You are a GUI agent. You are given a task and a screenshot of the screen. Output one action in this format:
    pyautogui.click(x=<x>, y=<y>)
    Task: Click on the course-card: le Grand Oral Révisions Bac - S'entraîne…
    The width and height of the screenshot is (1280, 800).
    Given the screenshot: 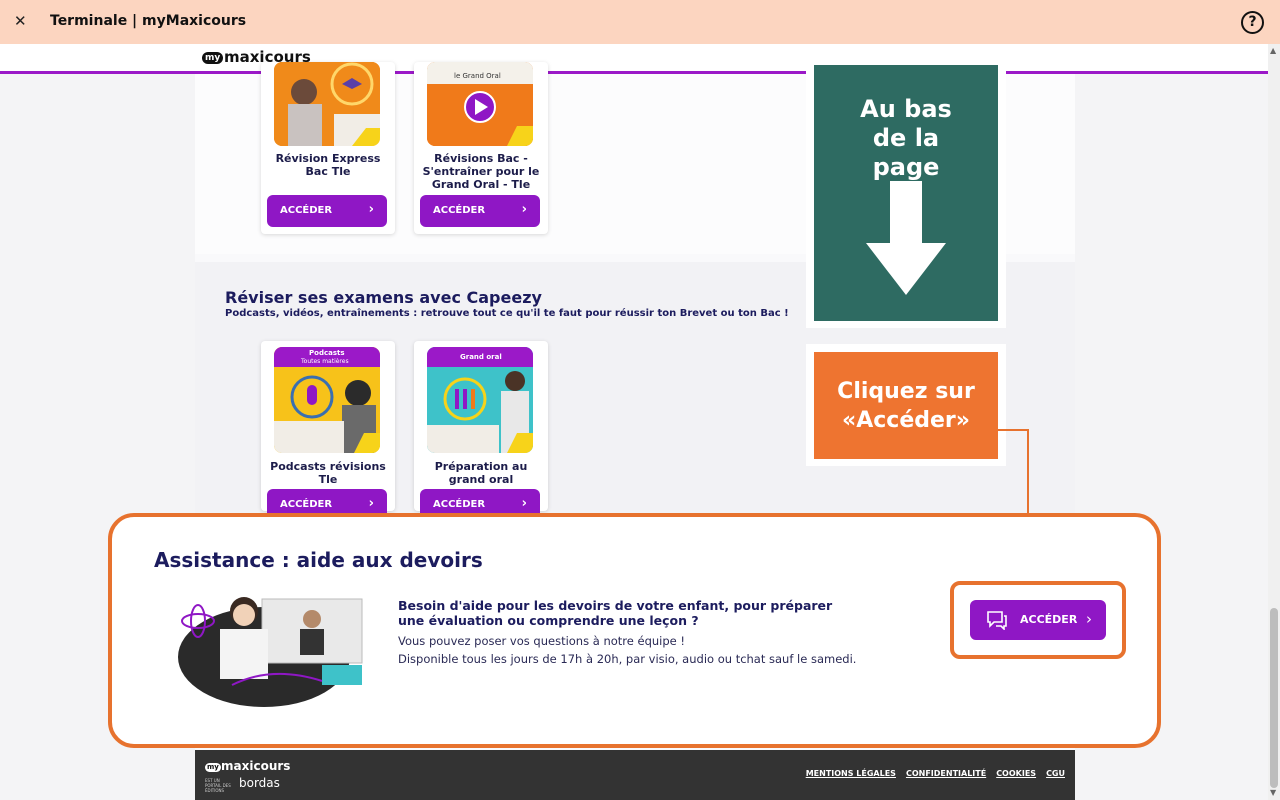 What is the action you would take?
    pyautogui.click(x=481, y=148)
    